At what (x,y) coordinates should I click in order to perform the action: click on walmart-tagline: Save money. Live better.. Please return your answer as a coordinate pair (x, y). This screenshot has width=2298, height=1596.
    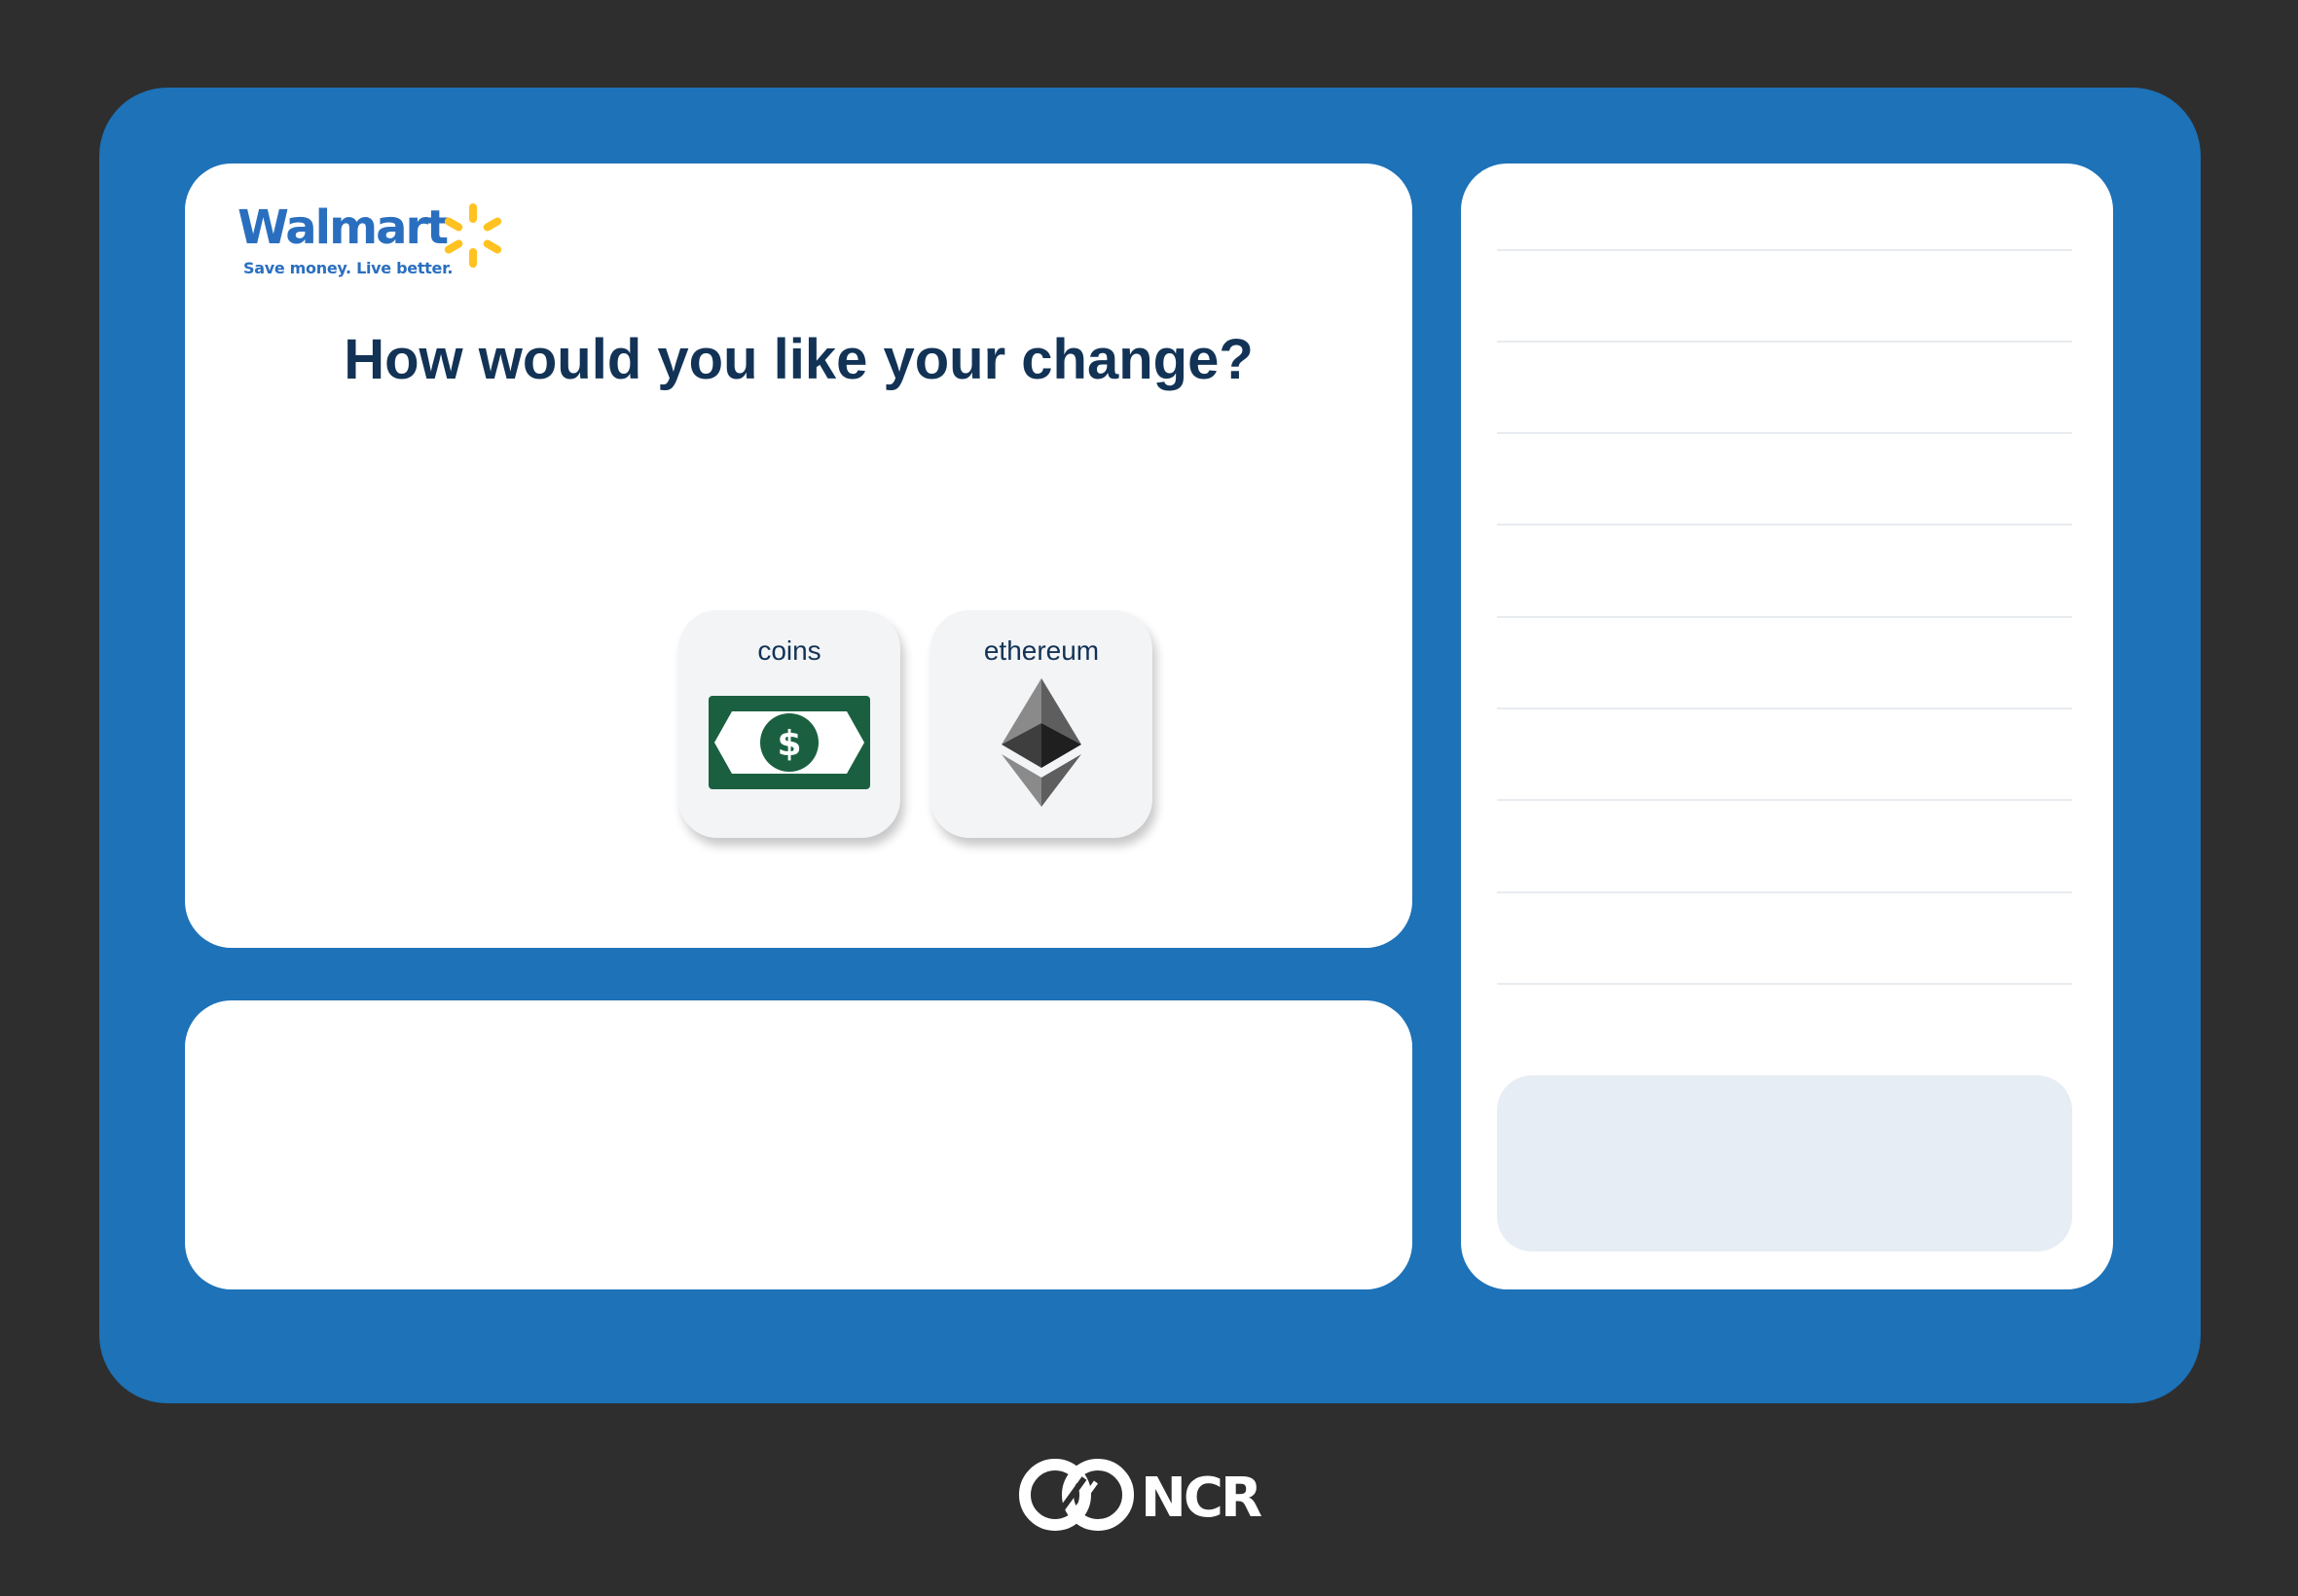
    Looking at the image, I should click on (348, 268).